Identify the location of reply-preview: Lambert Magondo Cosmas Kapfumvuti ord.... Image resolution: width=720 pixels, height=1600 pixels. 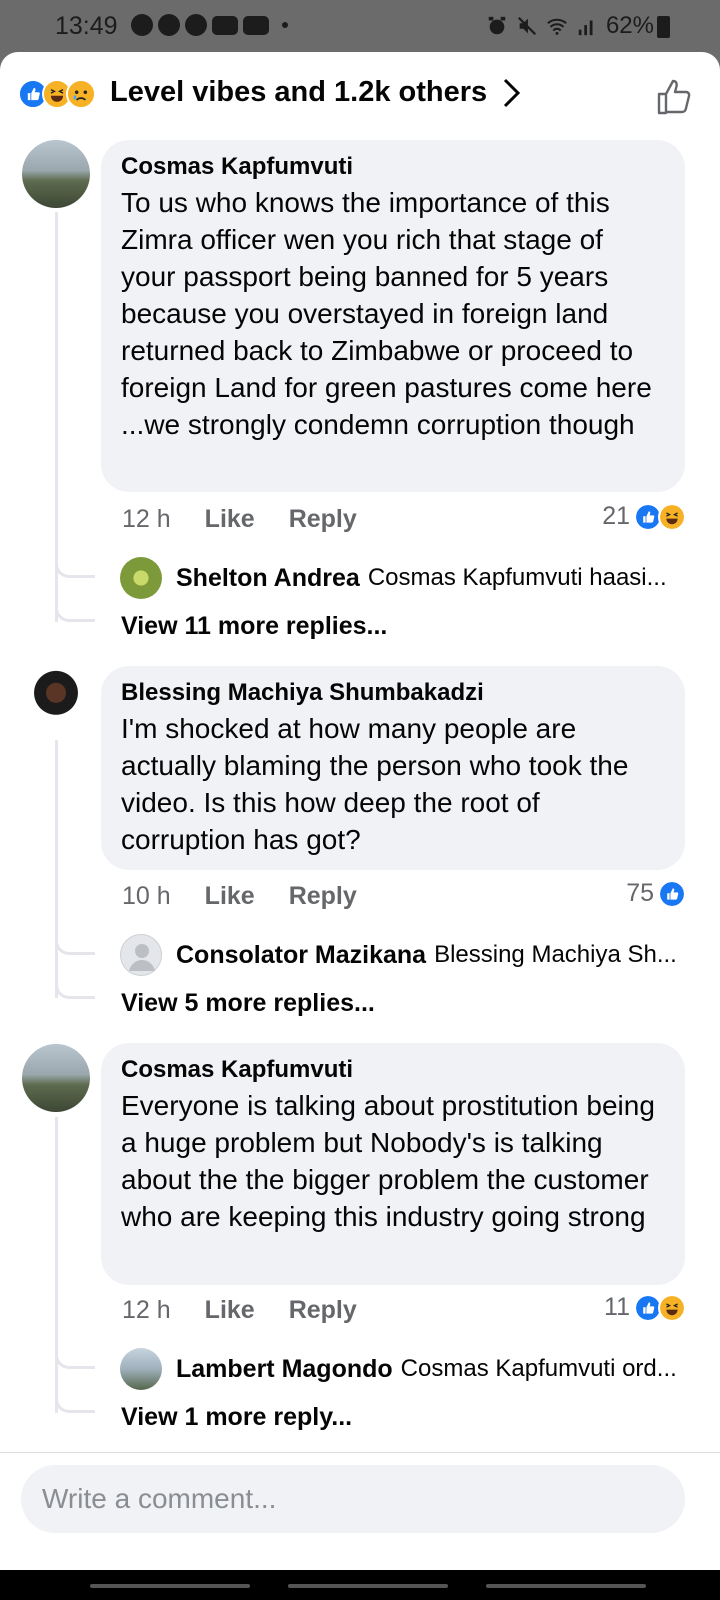
(405, 1369).